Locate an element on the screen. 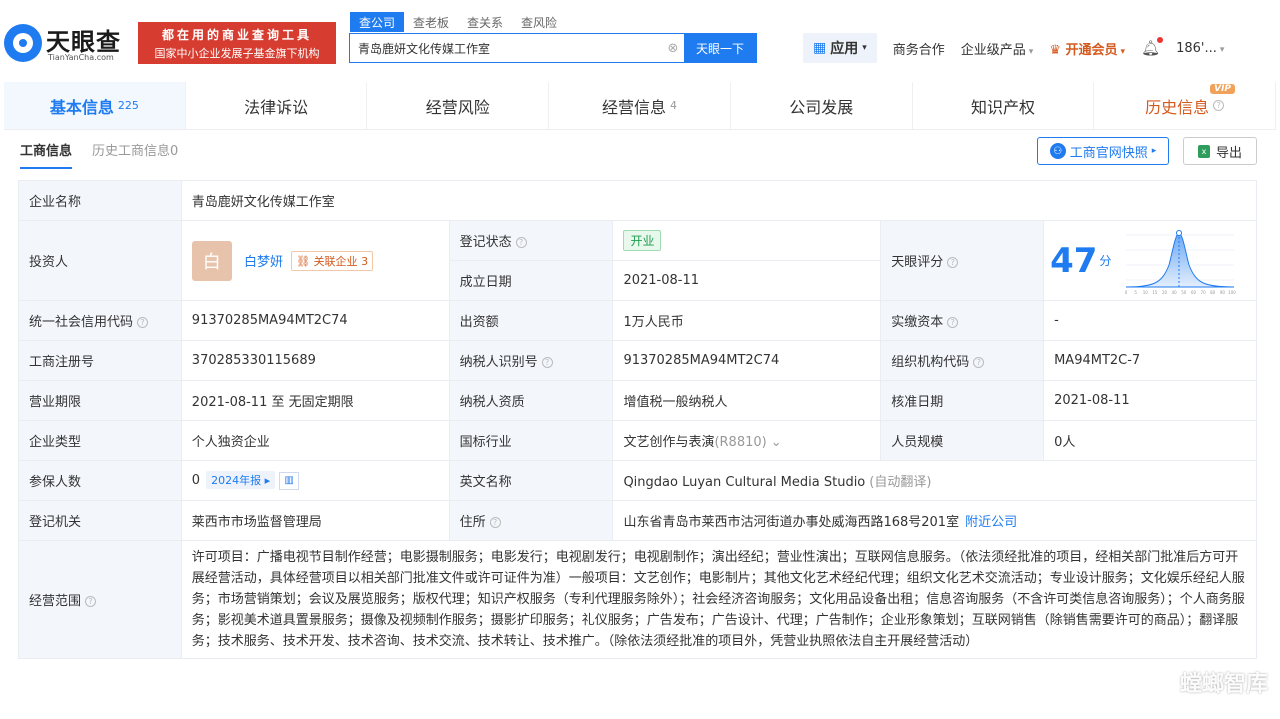 The width and height of the screenshot is (1280, 719). export-label: 导出 is located at coordinates (1228, 153).